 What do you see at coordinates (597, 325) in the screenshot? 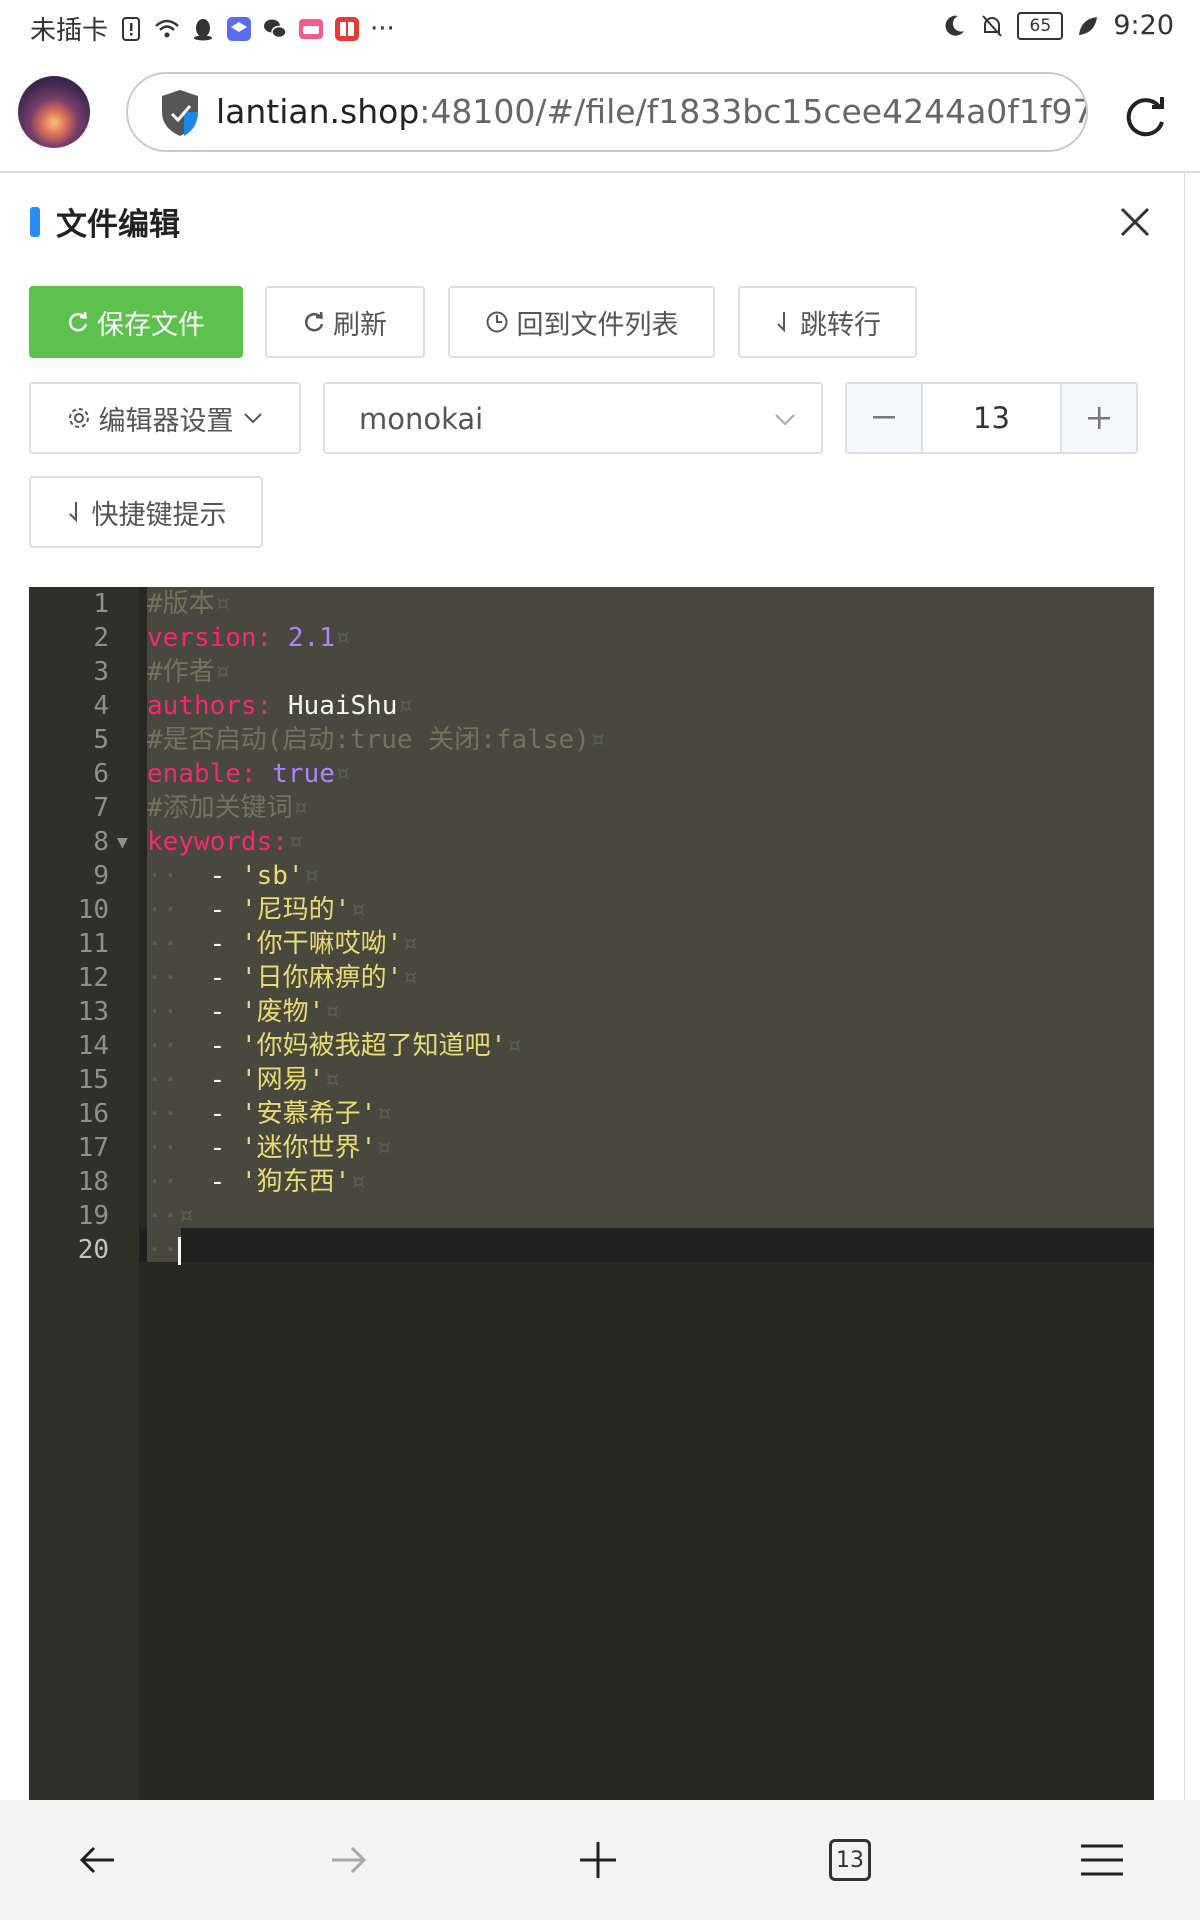
I see `back-to-list-label: 回到文件列表` at bounding box center [597, 325].